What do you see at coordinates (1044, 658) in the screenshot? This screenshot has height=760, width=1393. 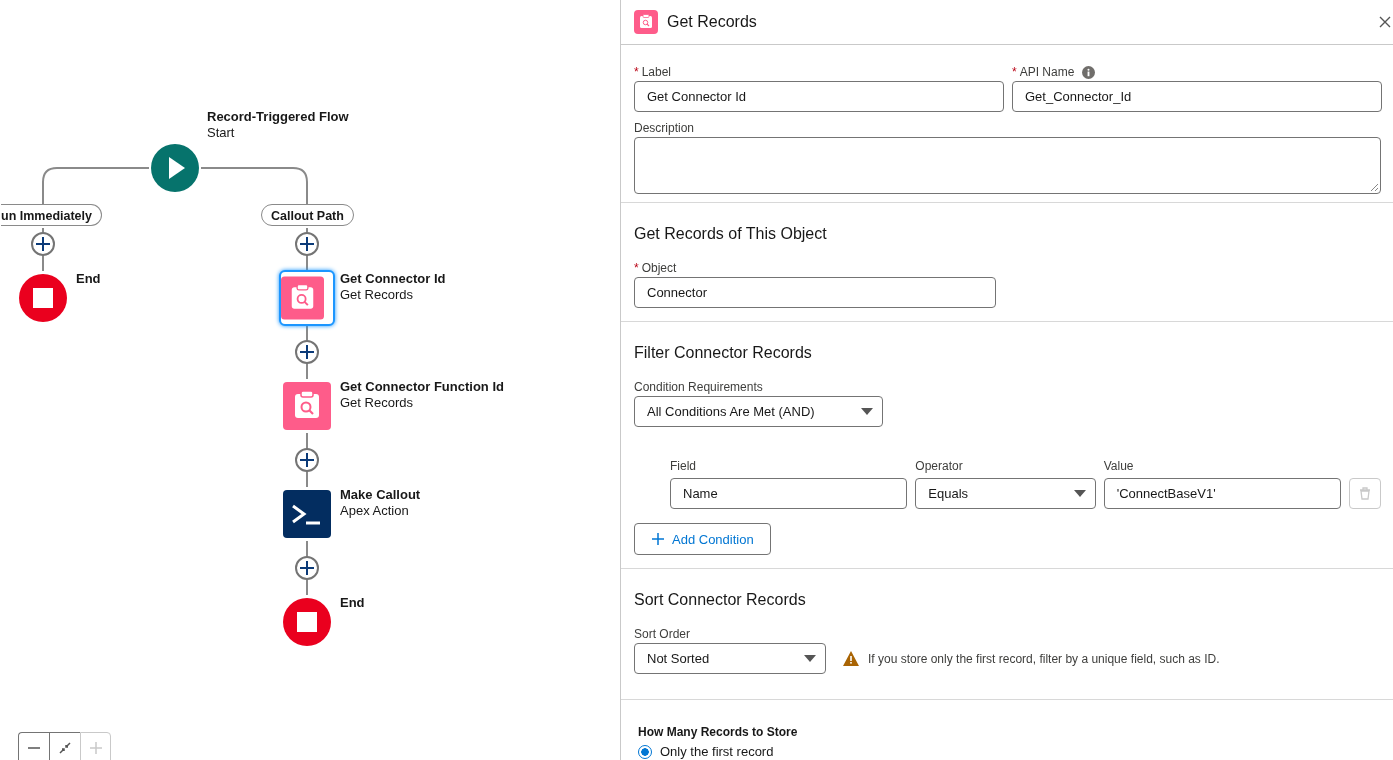 I see `warning-text: If you store only the first record, filter by a unique field, such as ID.` at bounding box center [1044, 658].